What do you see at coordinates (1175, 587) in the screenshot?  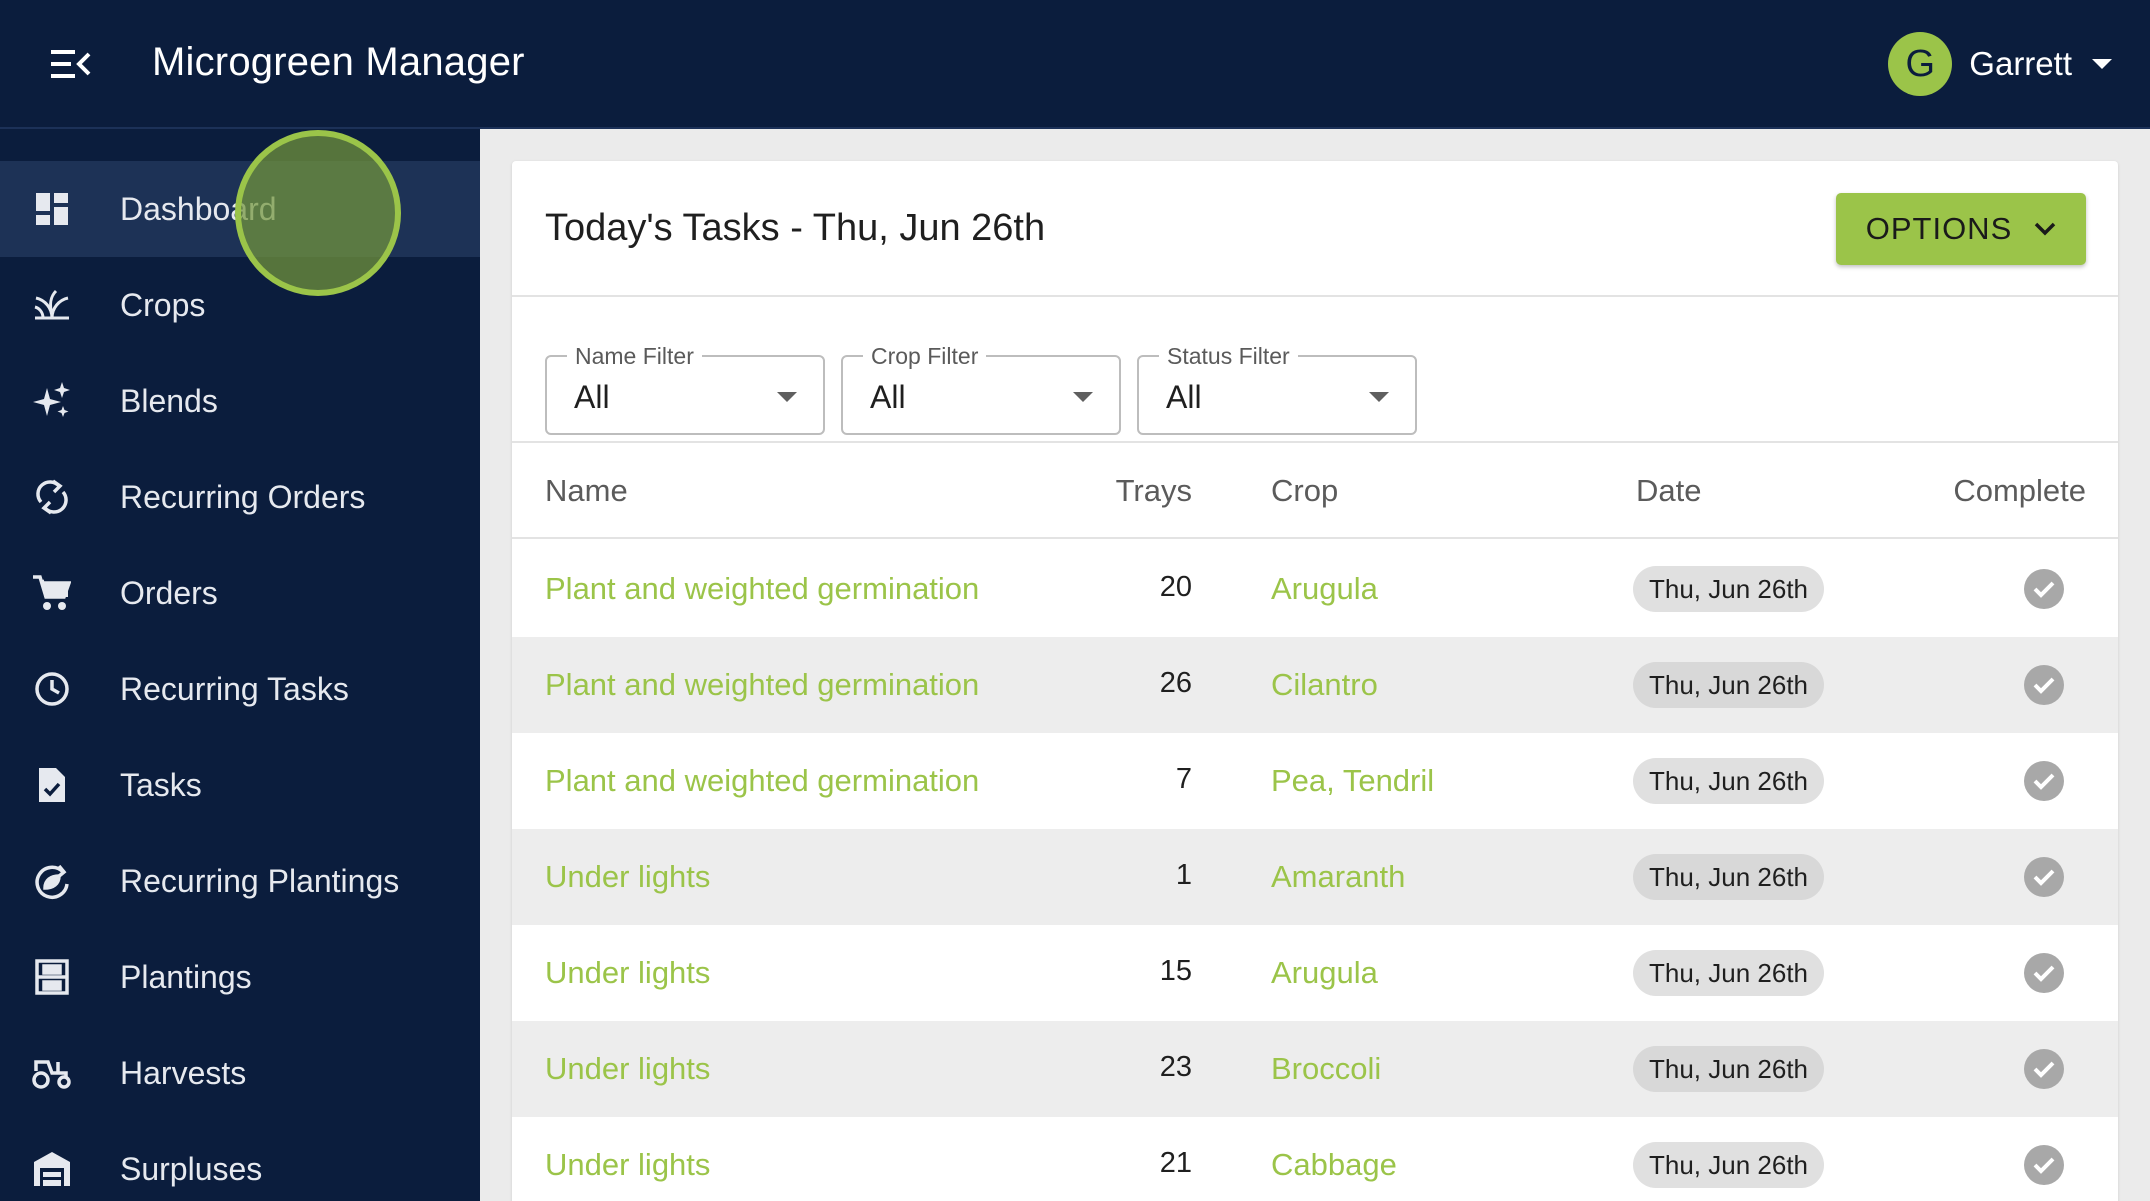 I see `trays-count: 20` at bounding box center [1175, 587].